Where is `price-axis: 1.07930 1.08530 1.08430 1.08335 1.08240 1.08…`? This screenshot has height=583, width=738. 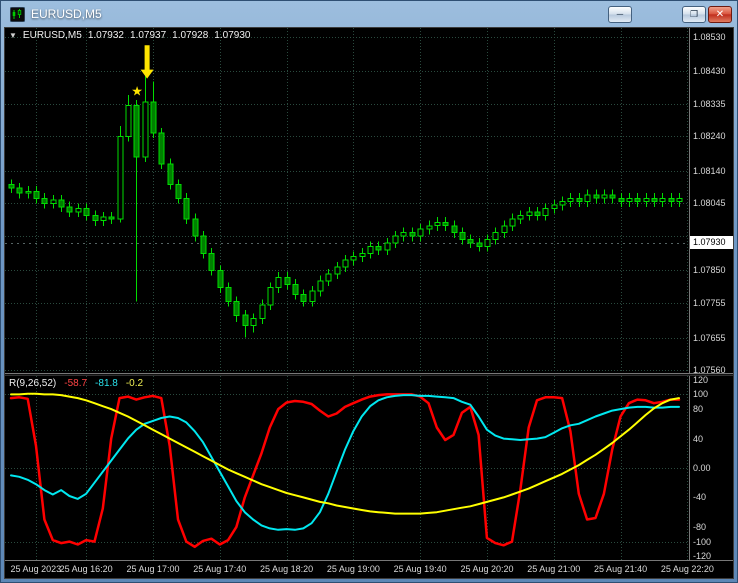
price-axis: 1.07930 1.08530 1.08430 1.08335 1.08240 1.08… is located at coordinates (711, 200).